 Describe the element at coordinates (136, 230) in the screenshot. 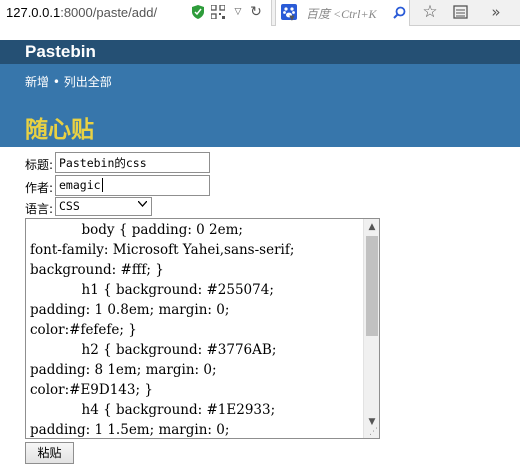

I see `code-line: body { padding: 0 2em;` at that location.